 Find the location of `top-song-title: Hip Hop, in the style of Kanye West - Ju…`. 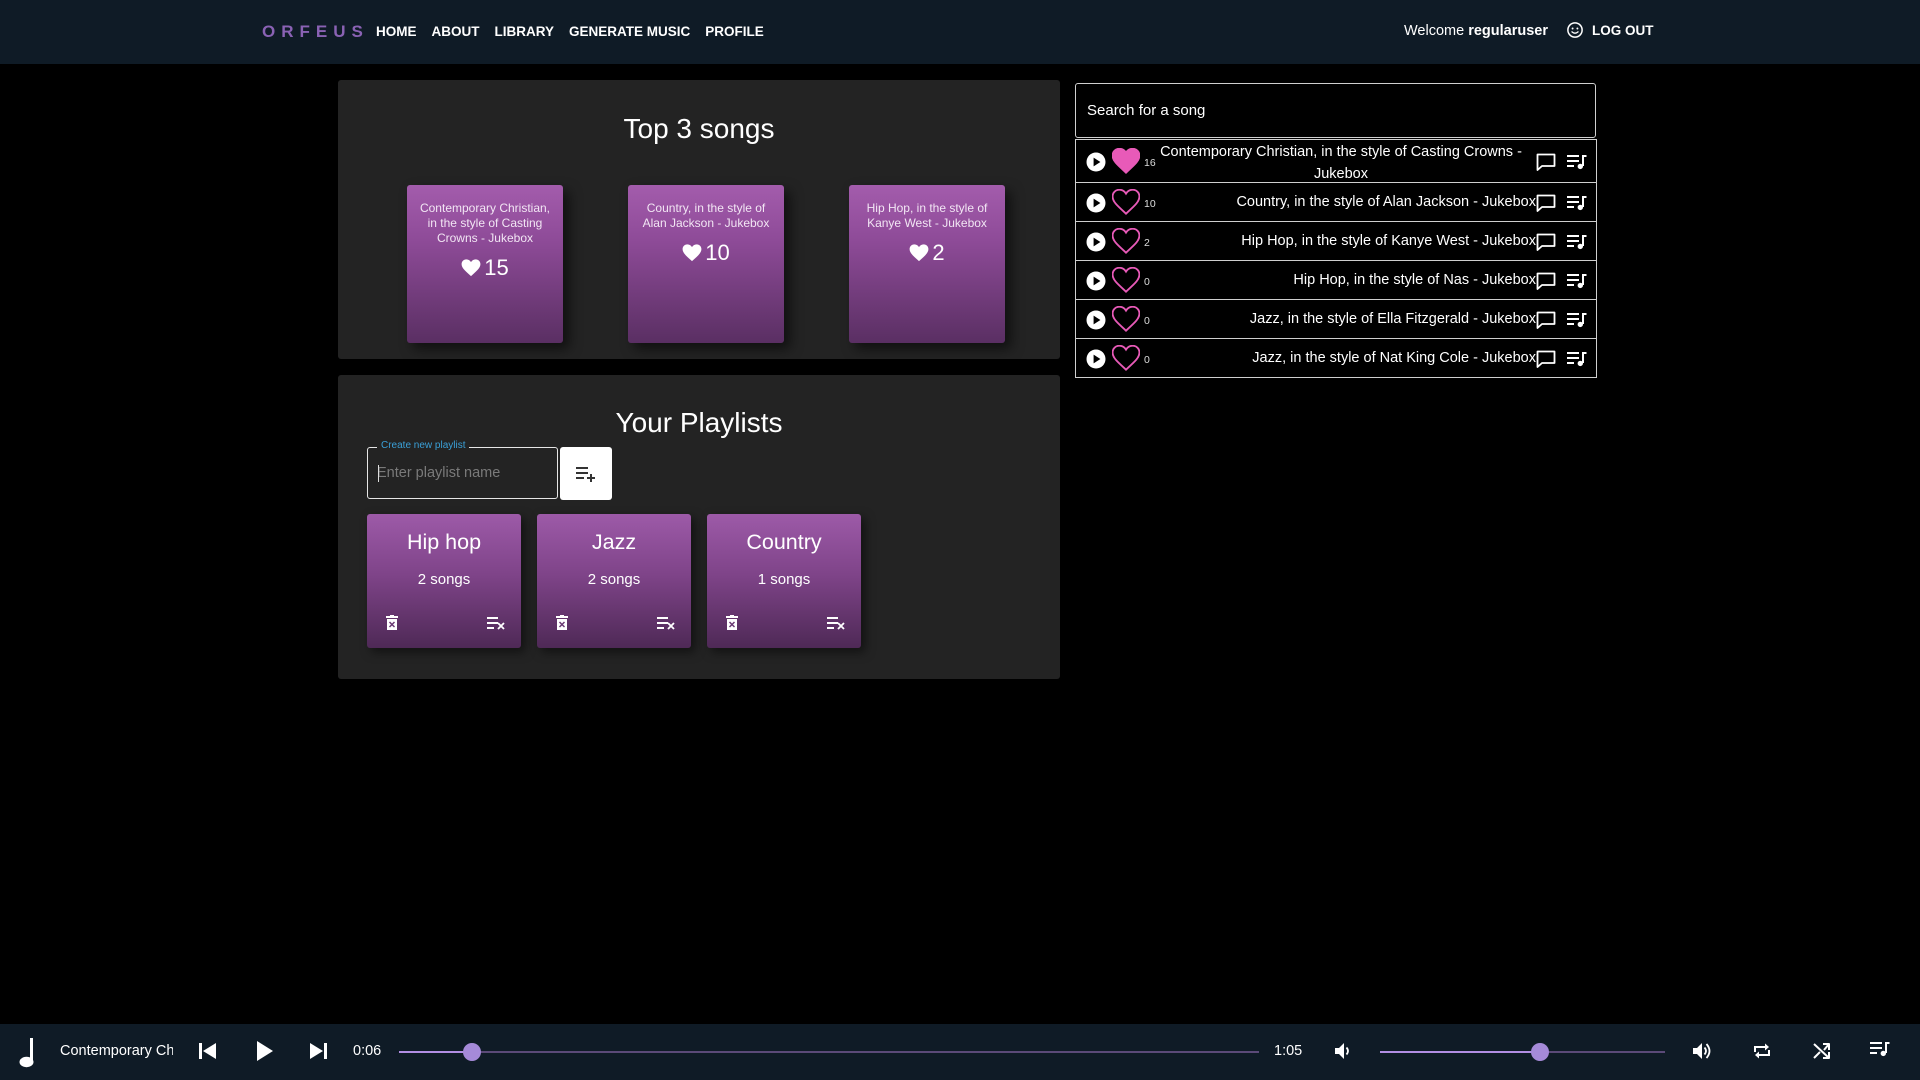

top-song-title: Hip Hop, in the style of Kanye West - Ju… is located at coordinates (927, 215).